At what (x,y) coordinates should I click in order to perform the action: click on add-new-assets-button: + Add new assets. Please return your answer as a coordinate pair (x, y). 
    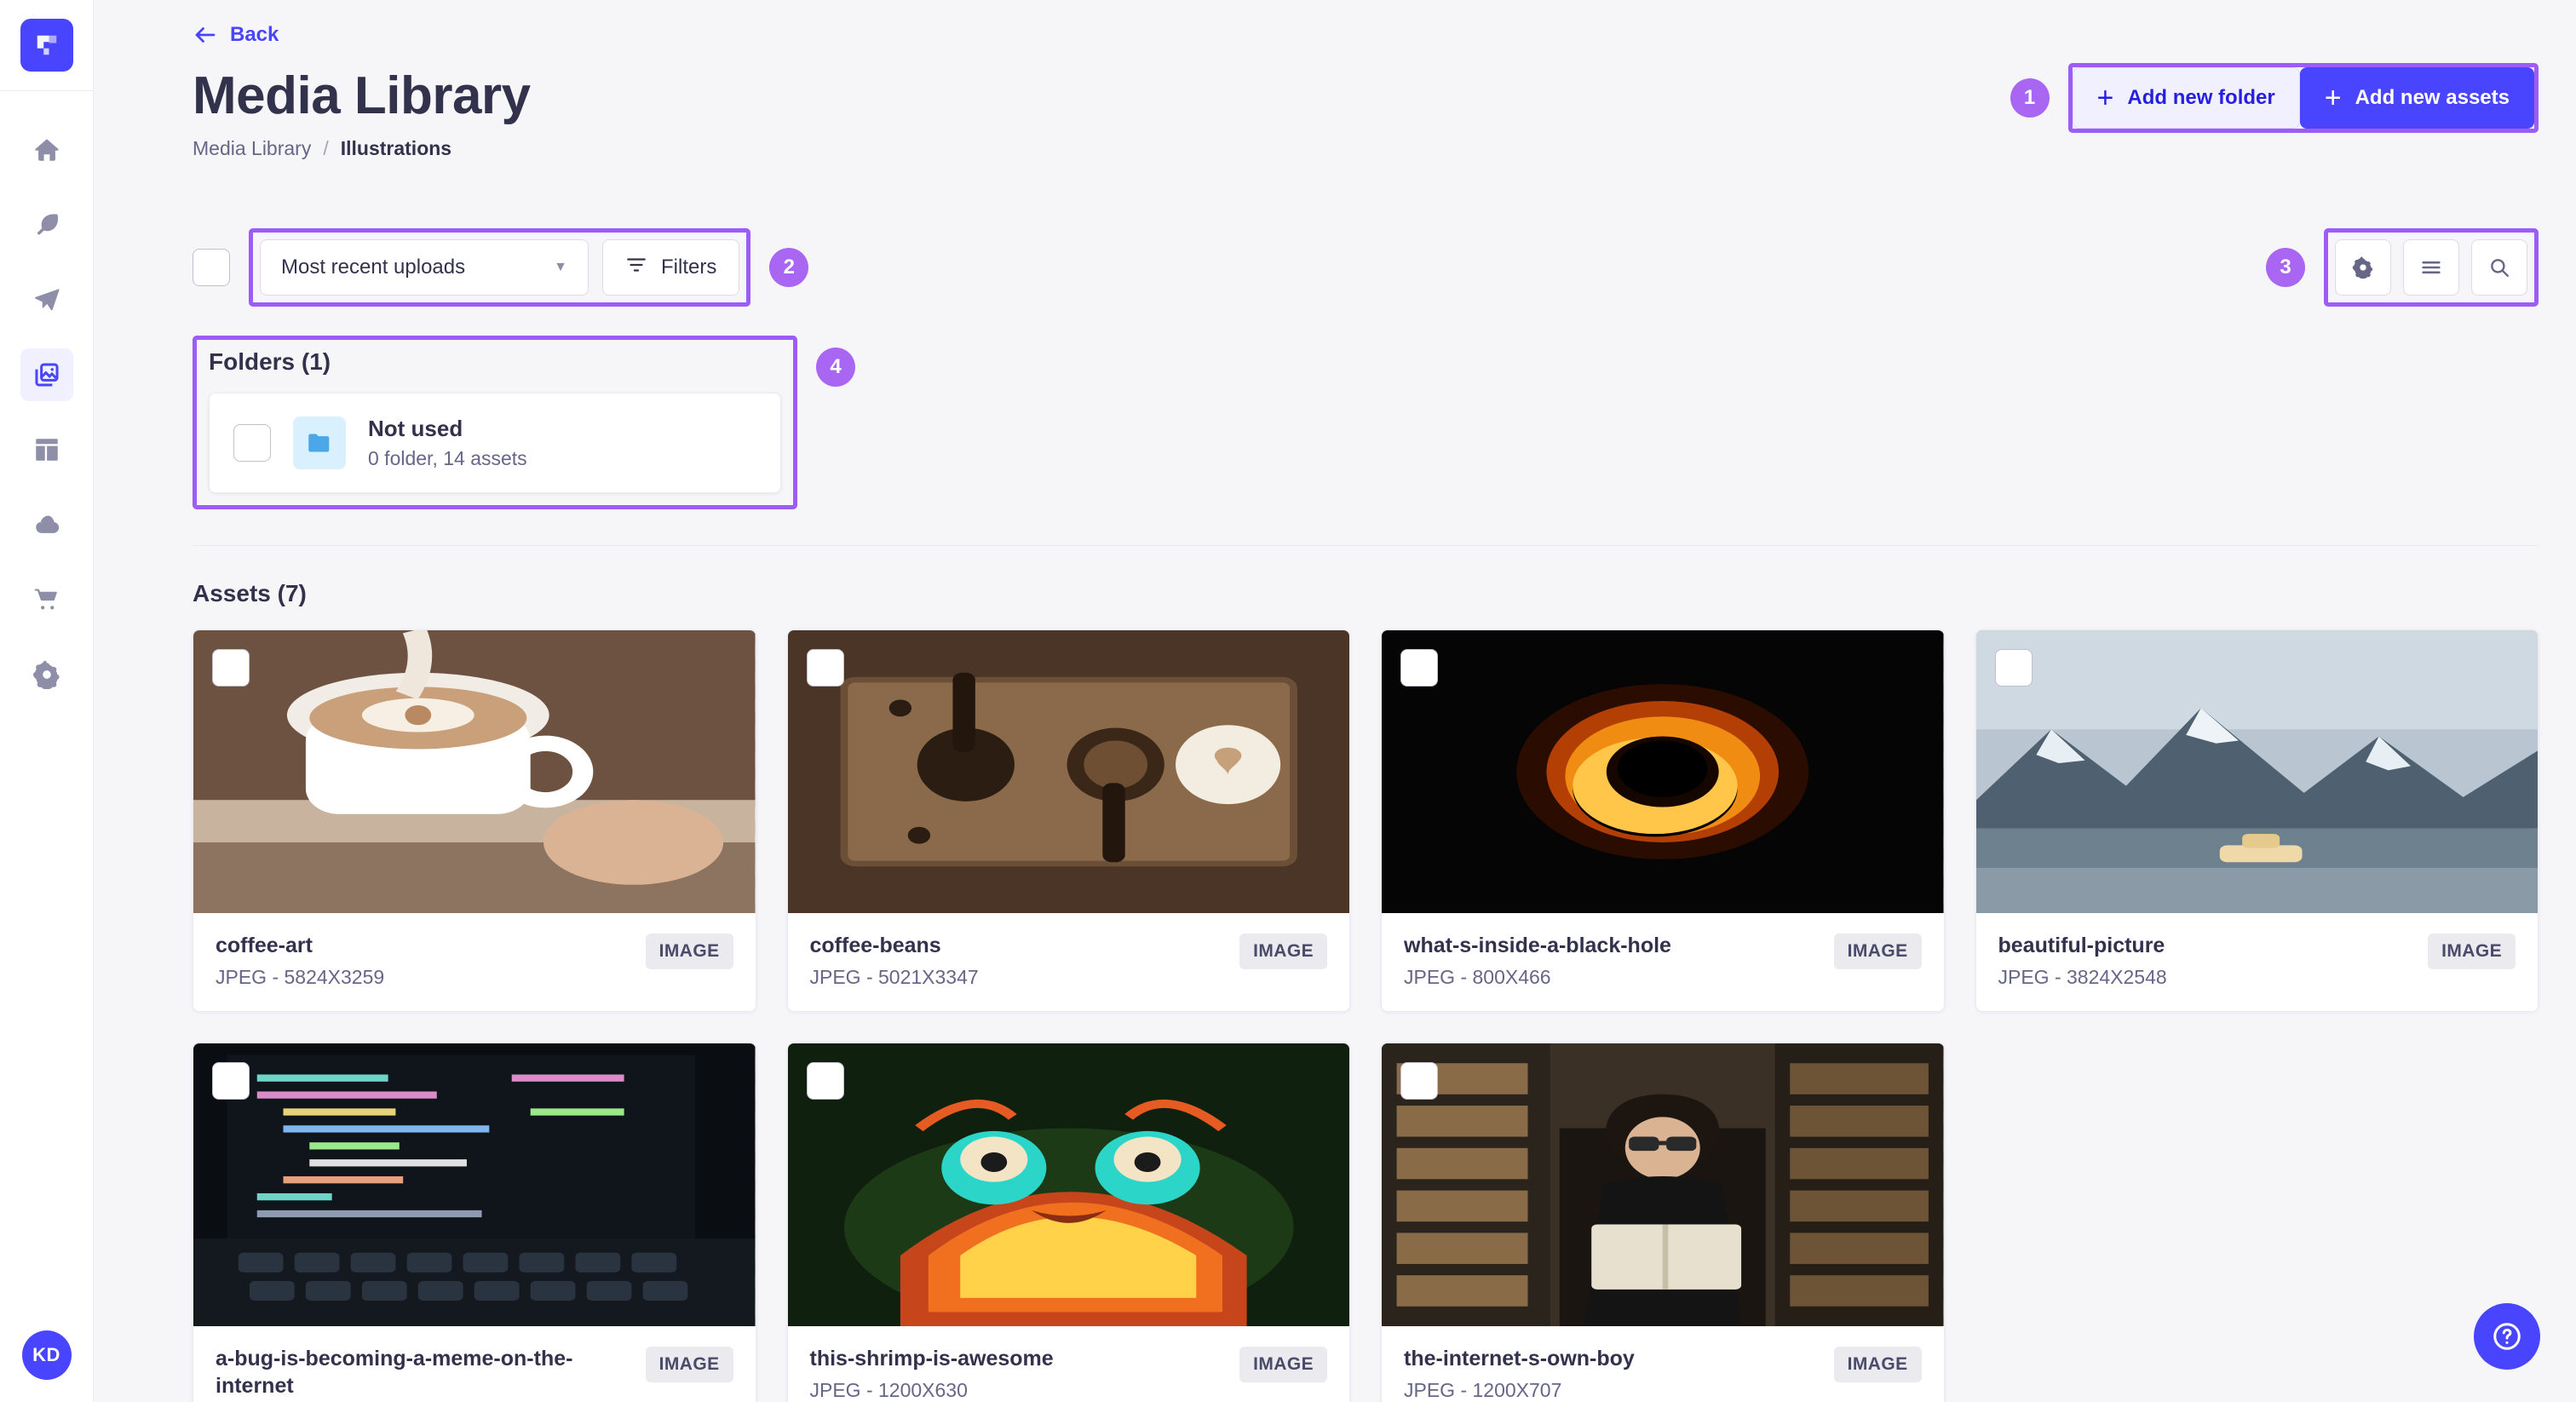
    Looking at the image, I should click on (2416, 98).